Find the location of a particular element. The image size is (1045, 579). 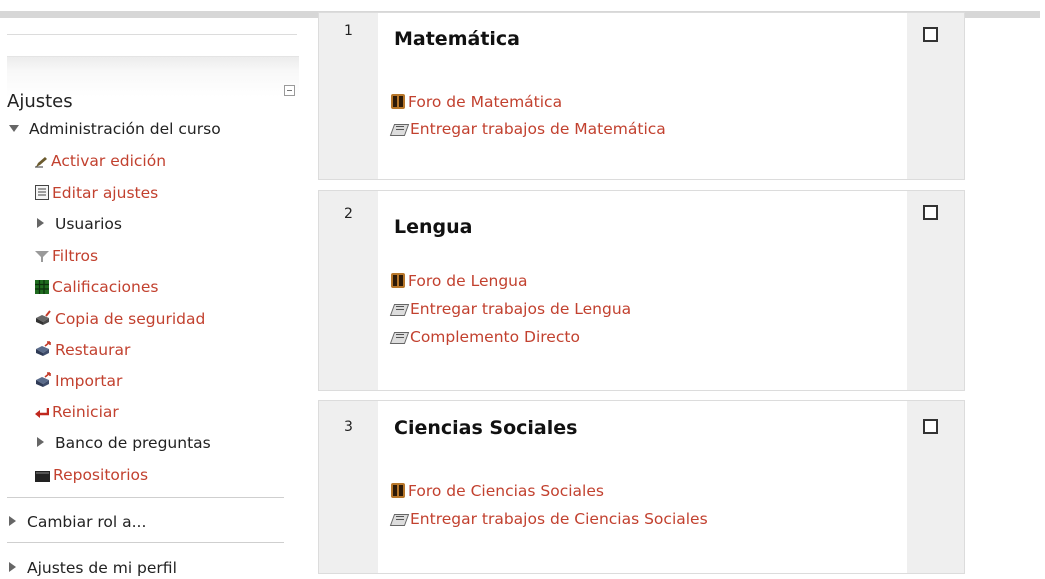

activity-forum: Foro de Ciencias Sociales is located at coordinates (497, 491).